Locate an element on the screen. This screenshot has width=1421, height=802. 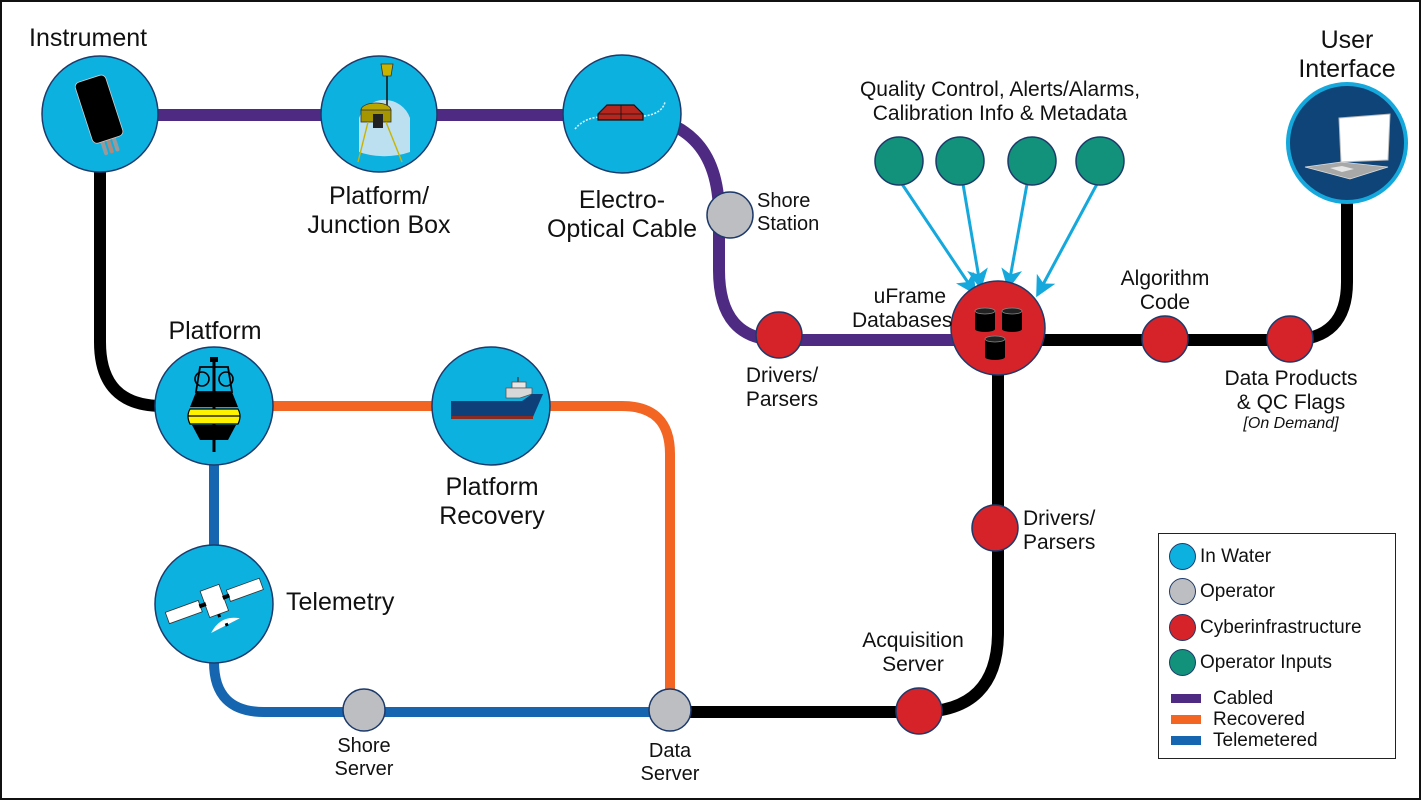
data-products-label: Data Products & QC Flags [On Demand] is located at coordinates (1291, 400).